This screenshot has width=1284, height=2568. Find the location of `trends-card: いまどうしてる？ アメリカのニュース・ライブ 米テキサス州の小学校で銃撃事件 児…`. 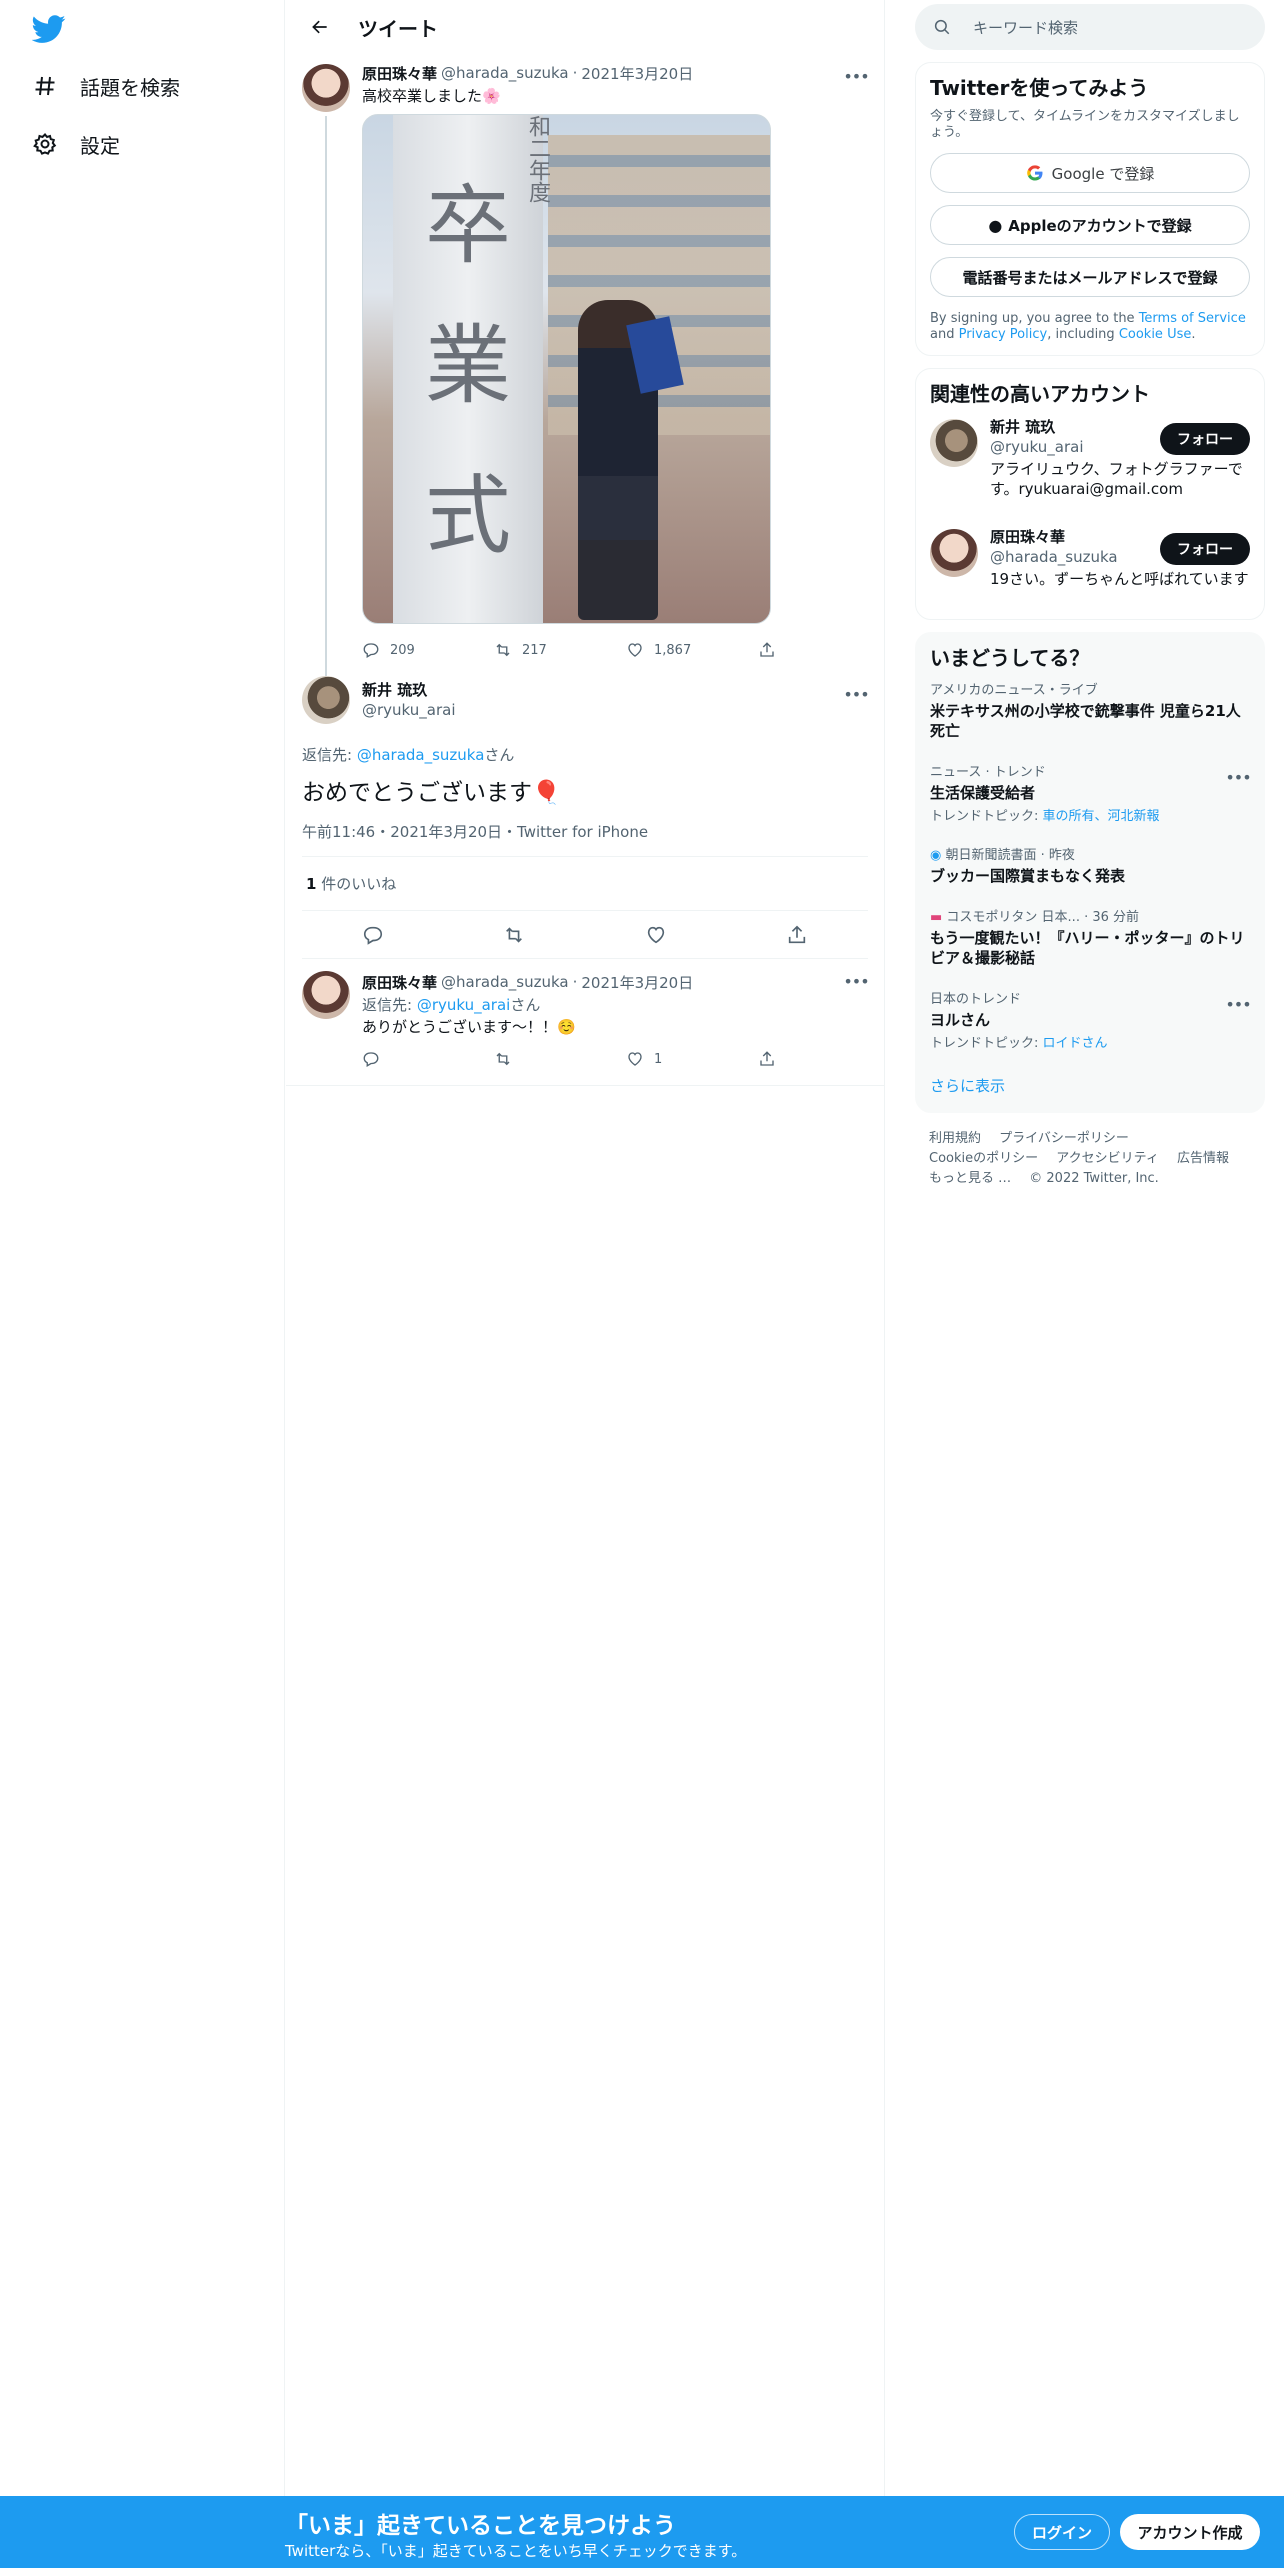

trends-card: いまどうしてる？ アメリカのニュース・ライブ 米テキサス州の小学校で銃撃事件 児… is located at coordinates (1090, 872).